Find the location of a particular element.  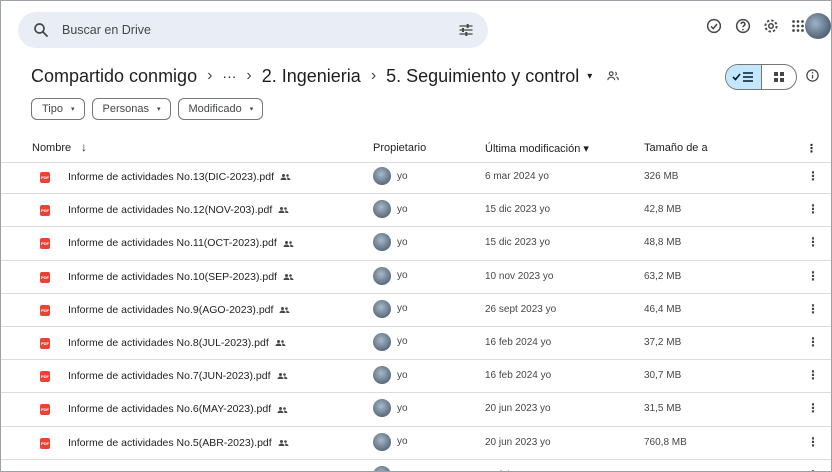

gear-icon is located at coordinates (771, 26).